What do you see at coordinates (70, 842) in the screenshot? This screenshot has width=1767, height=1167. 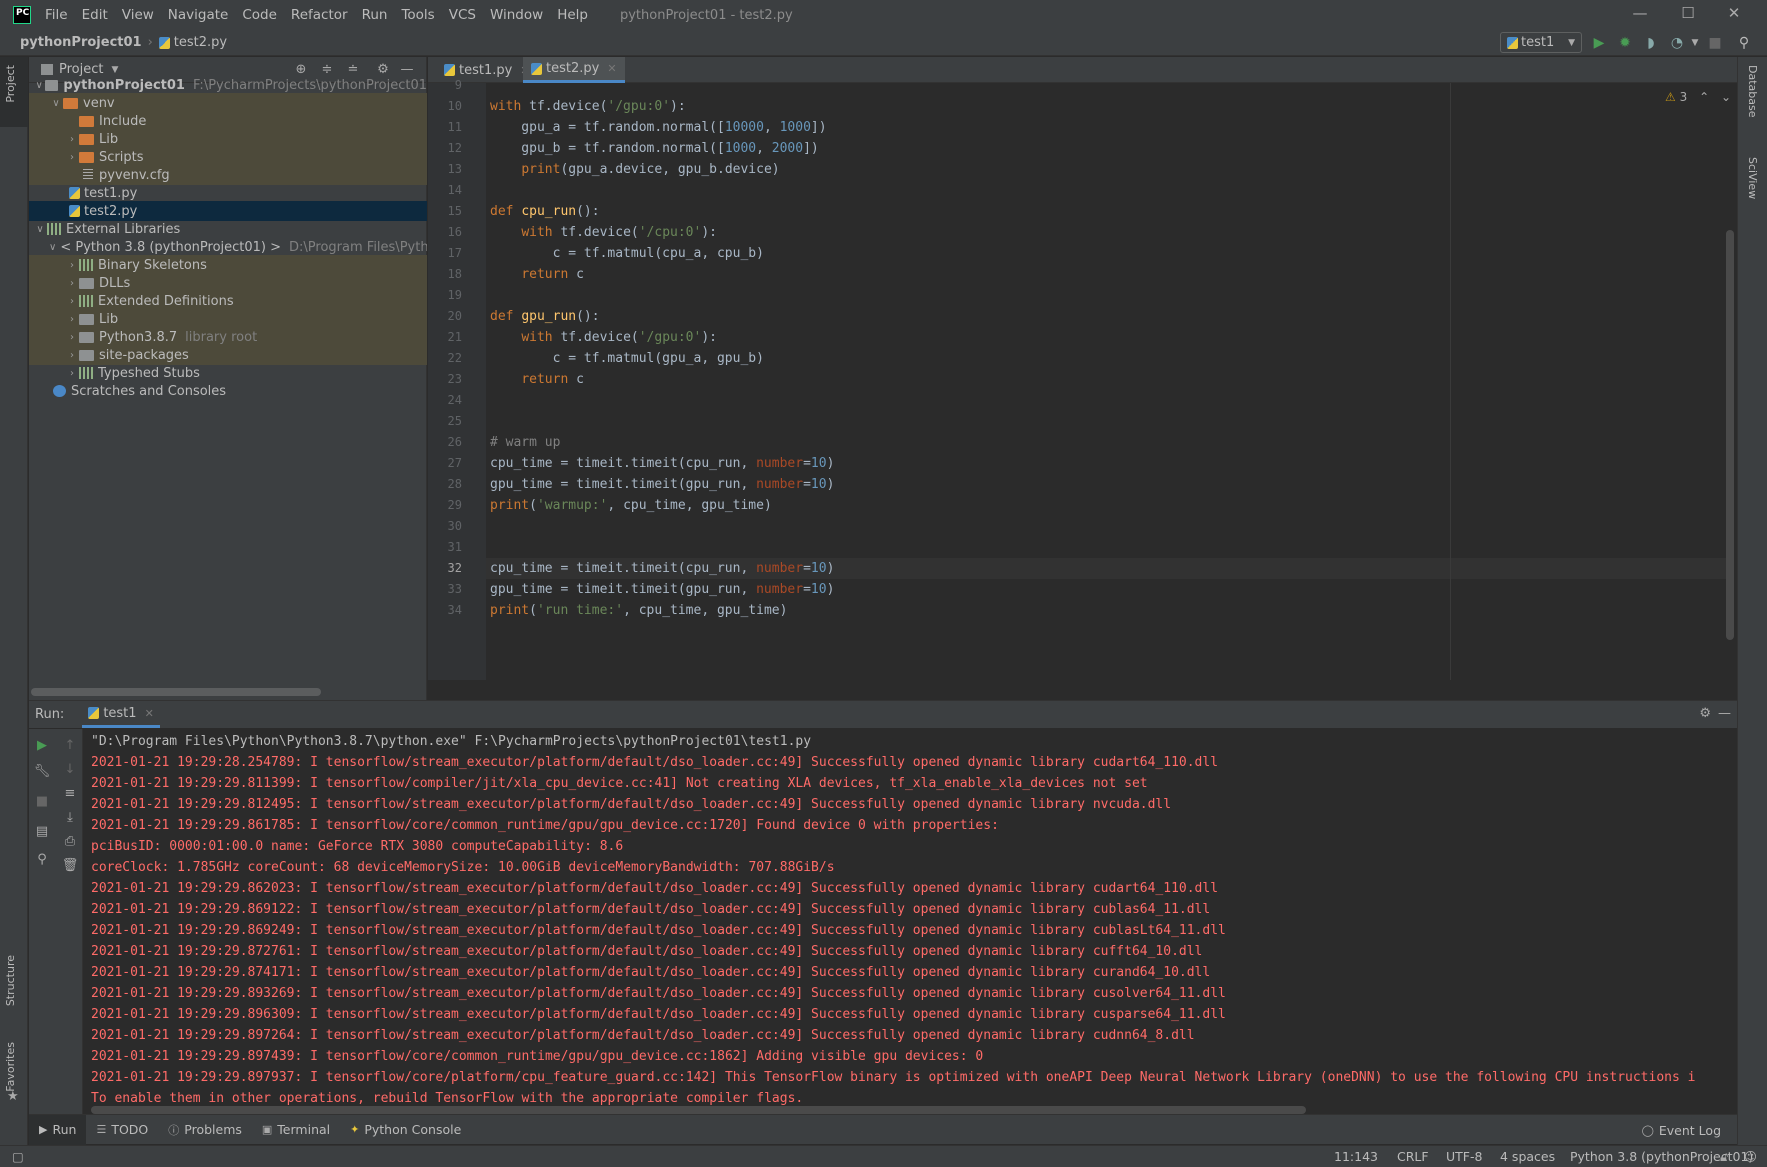 I see `print-icon: ⎙` at bounding box center [70, 842].